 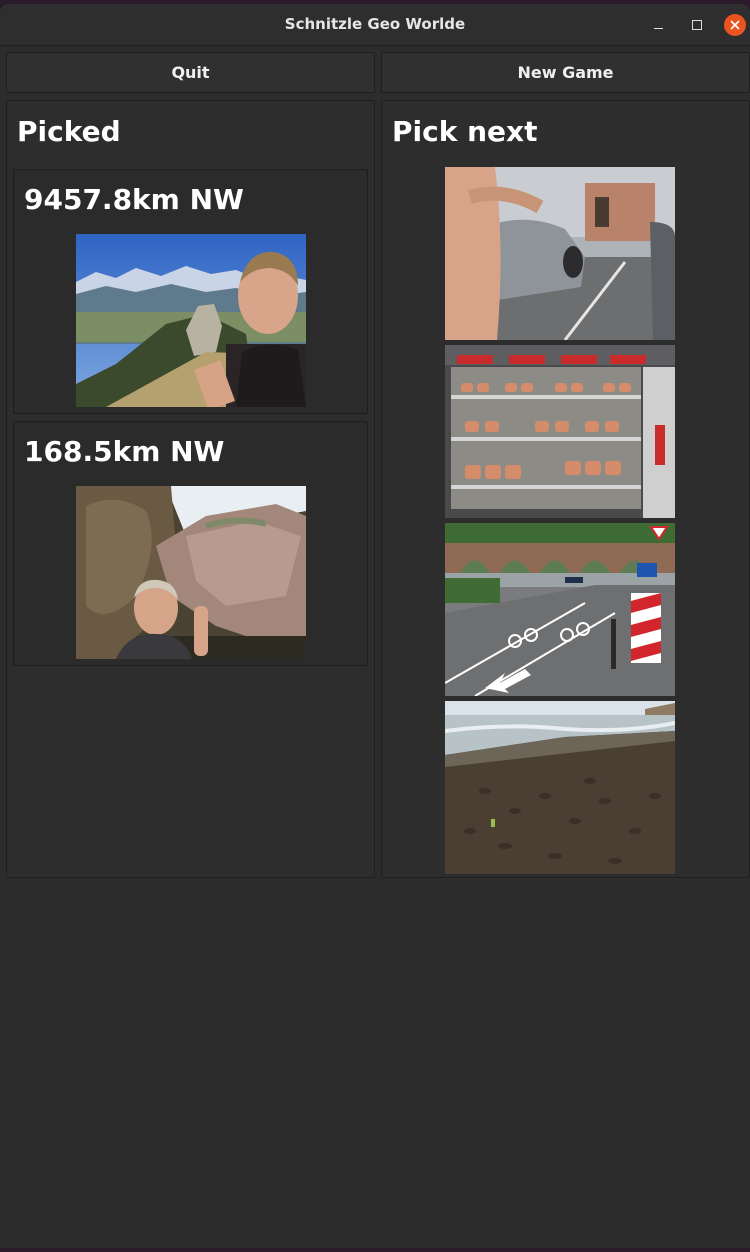 I want to click on window-title: Schnitzle Geo Worlde, so click(x=375, y=24).